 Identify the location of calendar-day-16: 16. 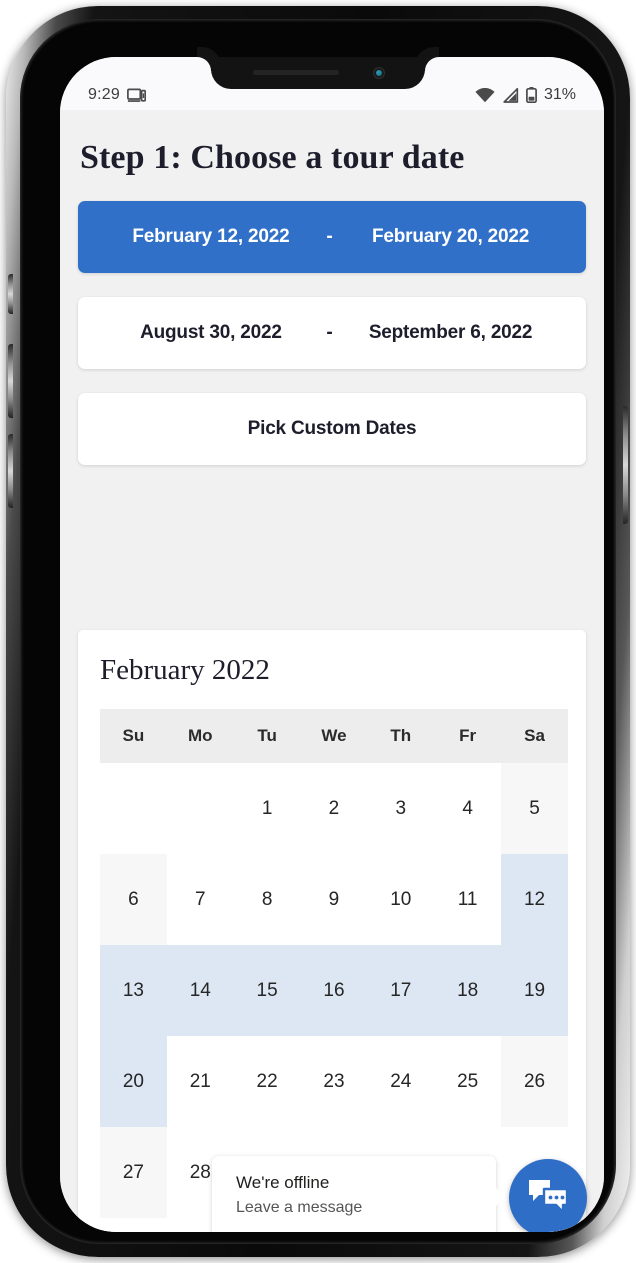
(334, 990).